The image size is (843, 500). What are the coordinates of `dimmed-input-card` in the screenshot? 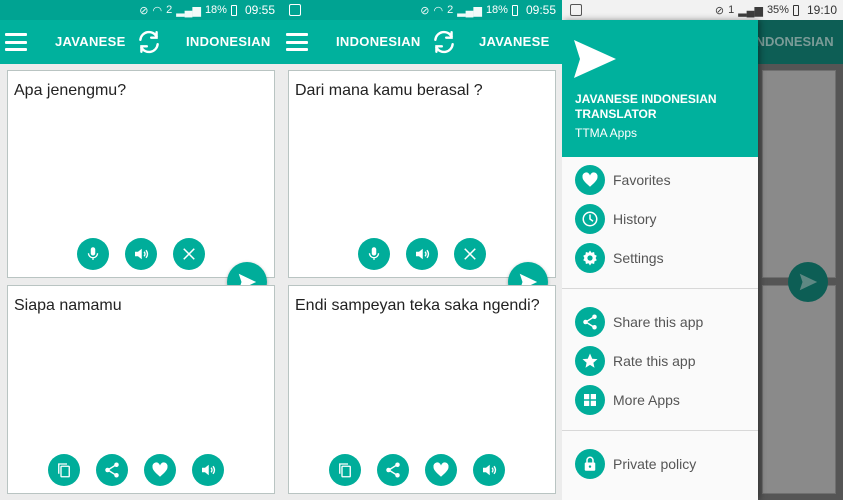 It's located at (799, 174).